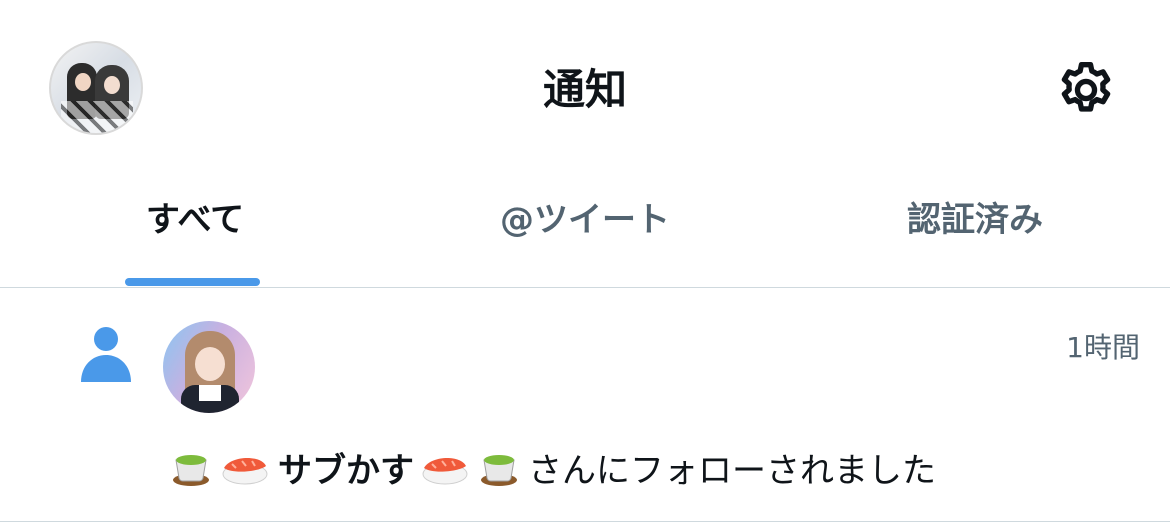  I want to click on tab-all: すべて, so click(195, 233).